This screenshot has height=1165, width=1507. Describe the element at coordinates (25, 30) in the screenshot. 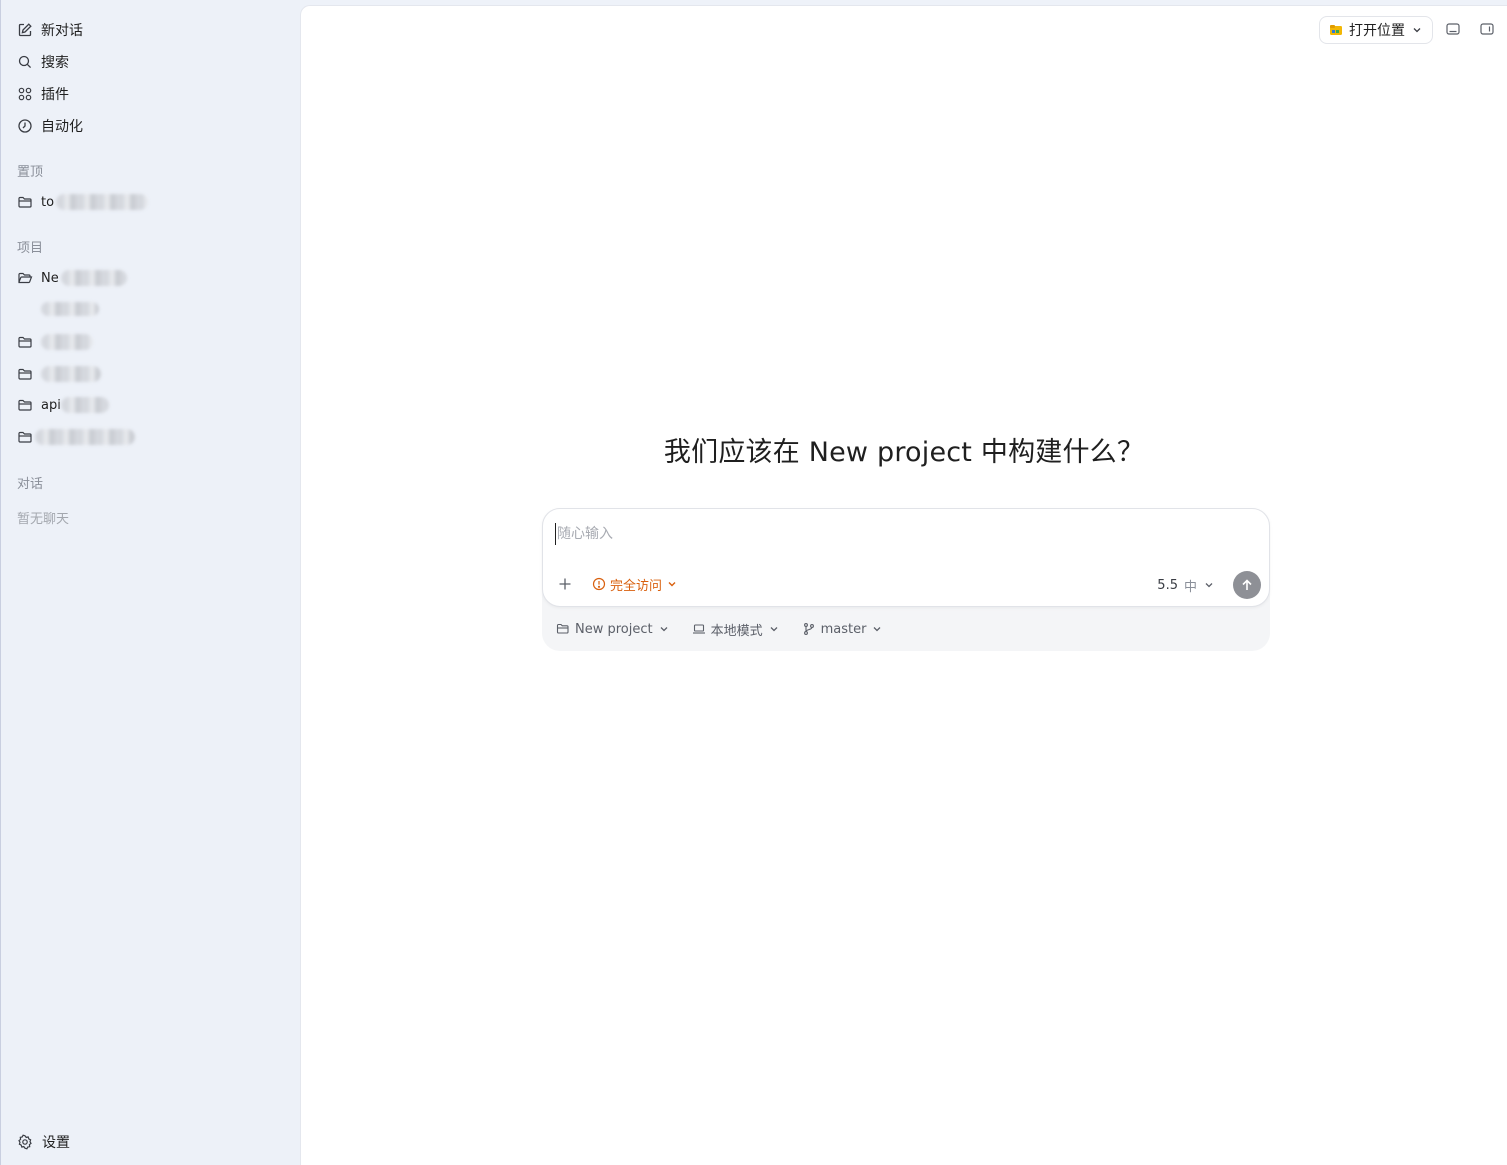

I see `edit-icon` at that location.